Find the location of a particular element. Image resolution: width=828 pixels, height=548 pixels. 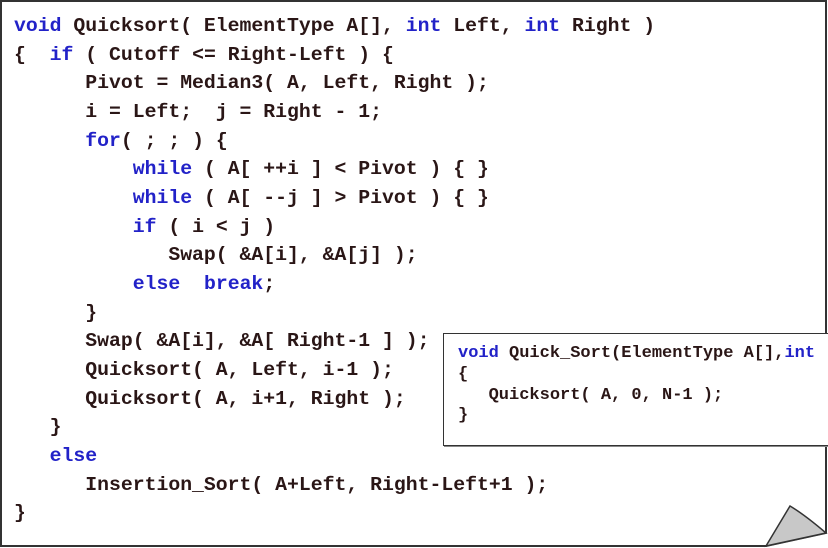

code-line: Insertion_Sort( A+Left, Right-Left+1 ); is located at coordinates (334, 485).